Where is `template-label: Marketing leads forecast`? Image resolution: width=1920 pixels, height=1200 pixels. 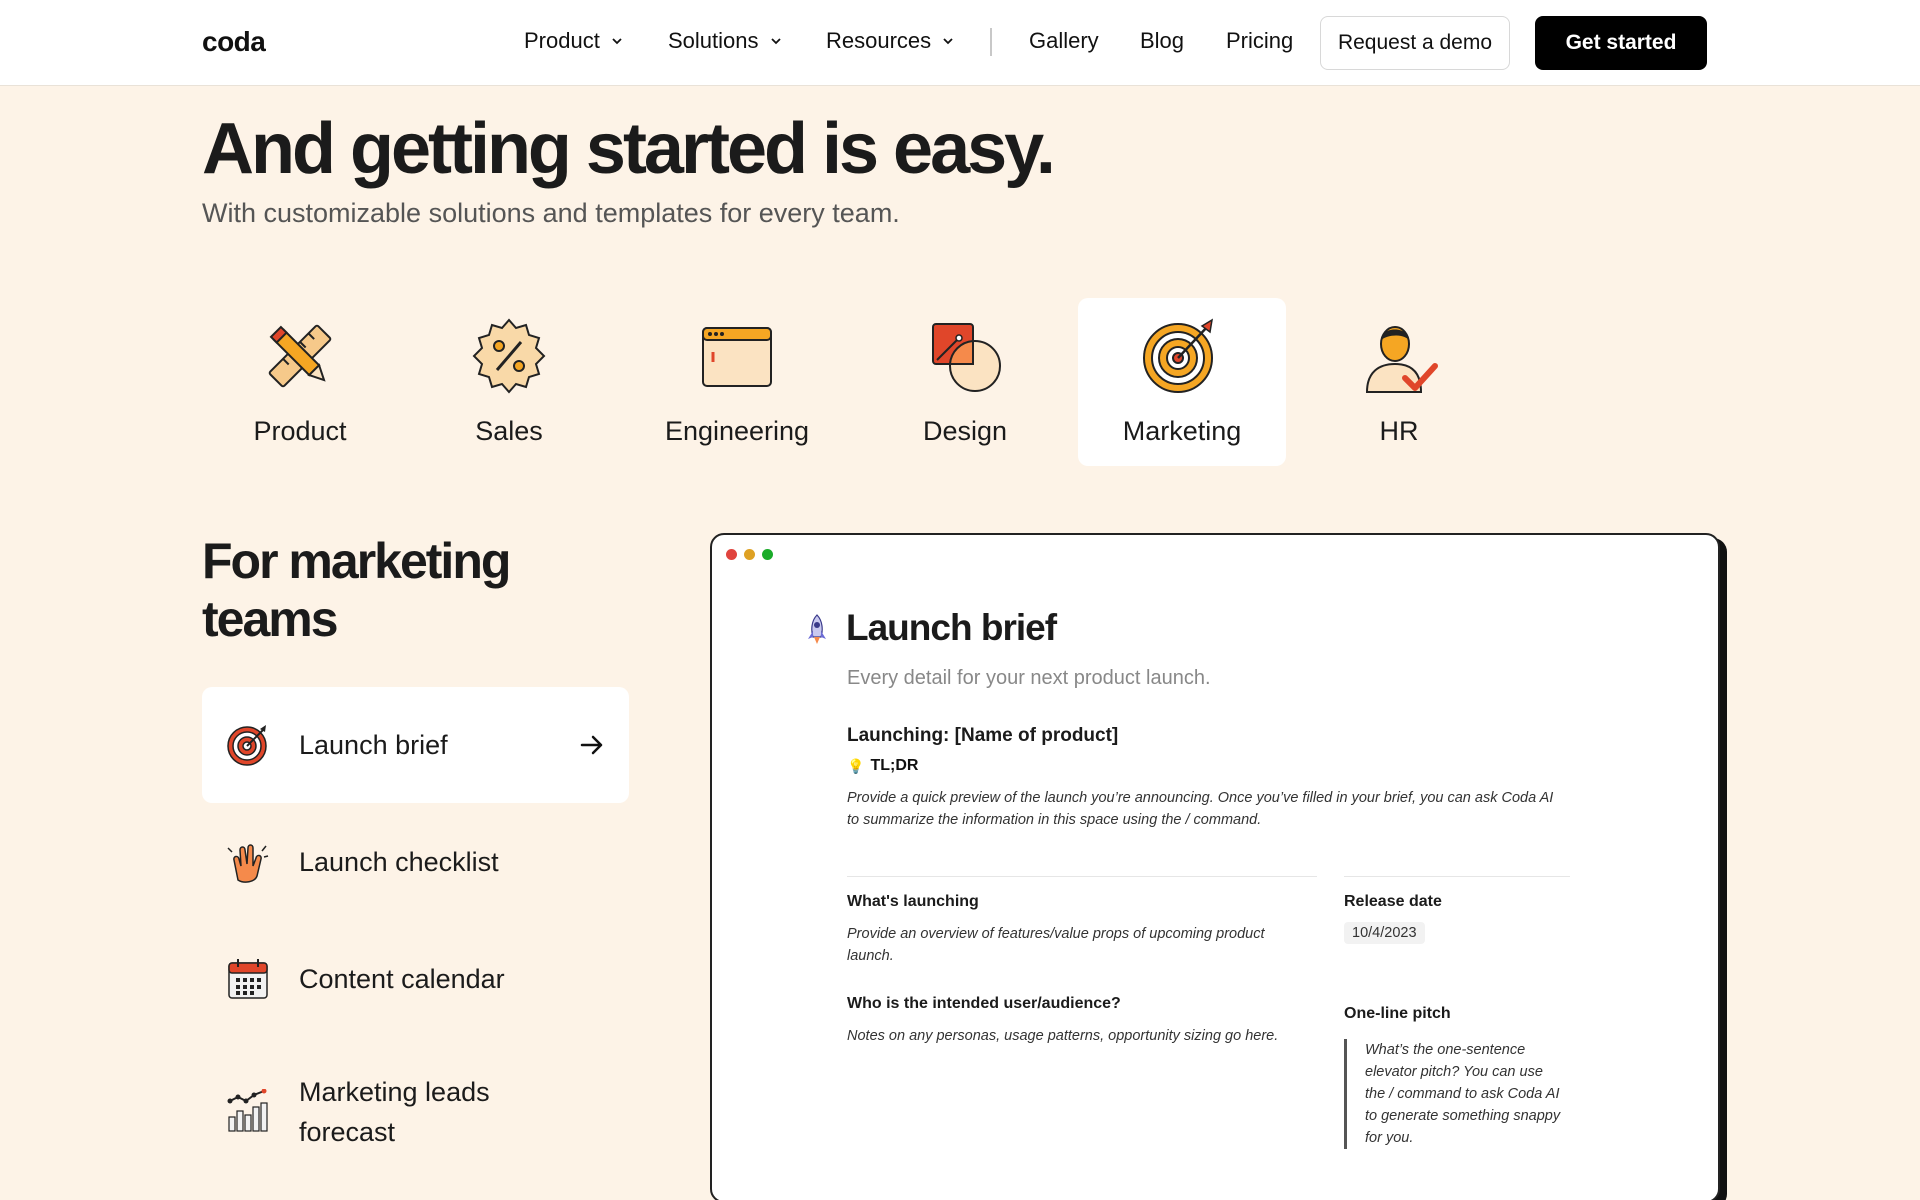 template-label: Marketing leads forecast is located at coordinates (394, 1112).